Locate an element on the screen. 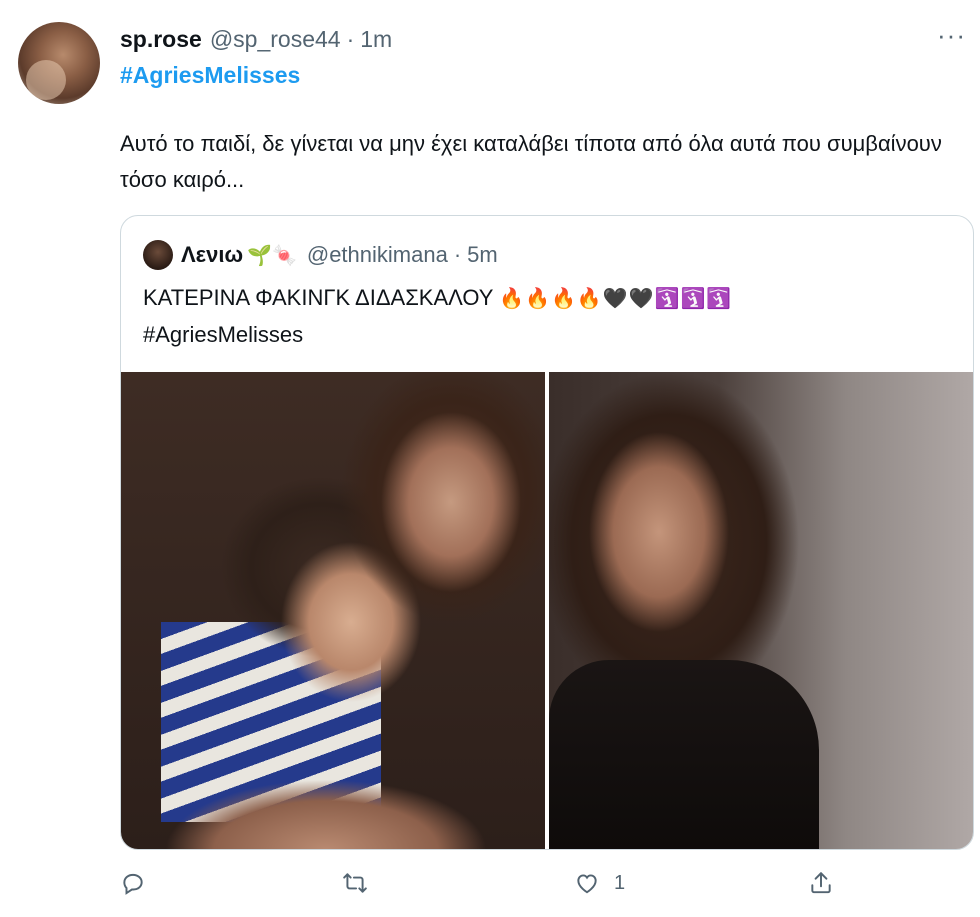 The width and height of the screenshot is (980, 917). retweet-icon is located at coordinates (355, 883).